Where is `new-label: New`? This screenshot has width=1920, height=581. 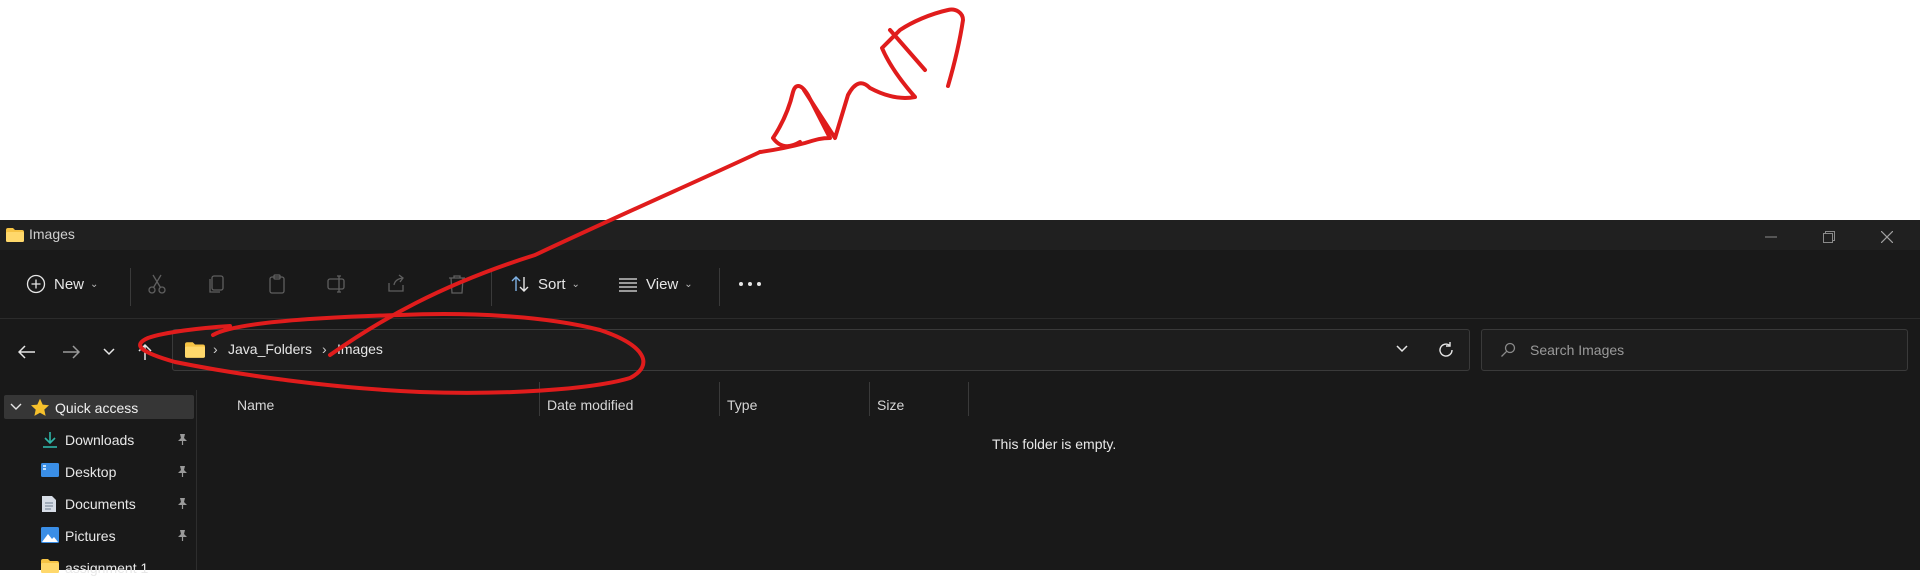 new-label: New is located at coordinates (69, 284).